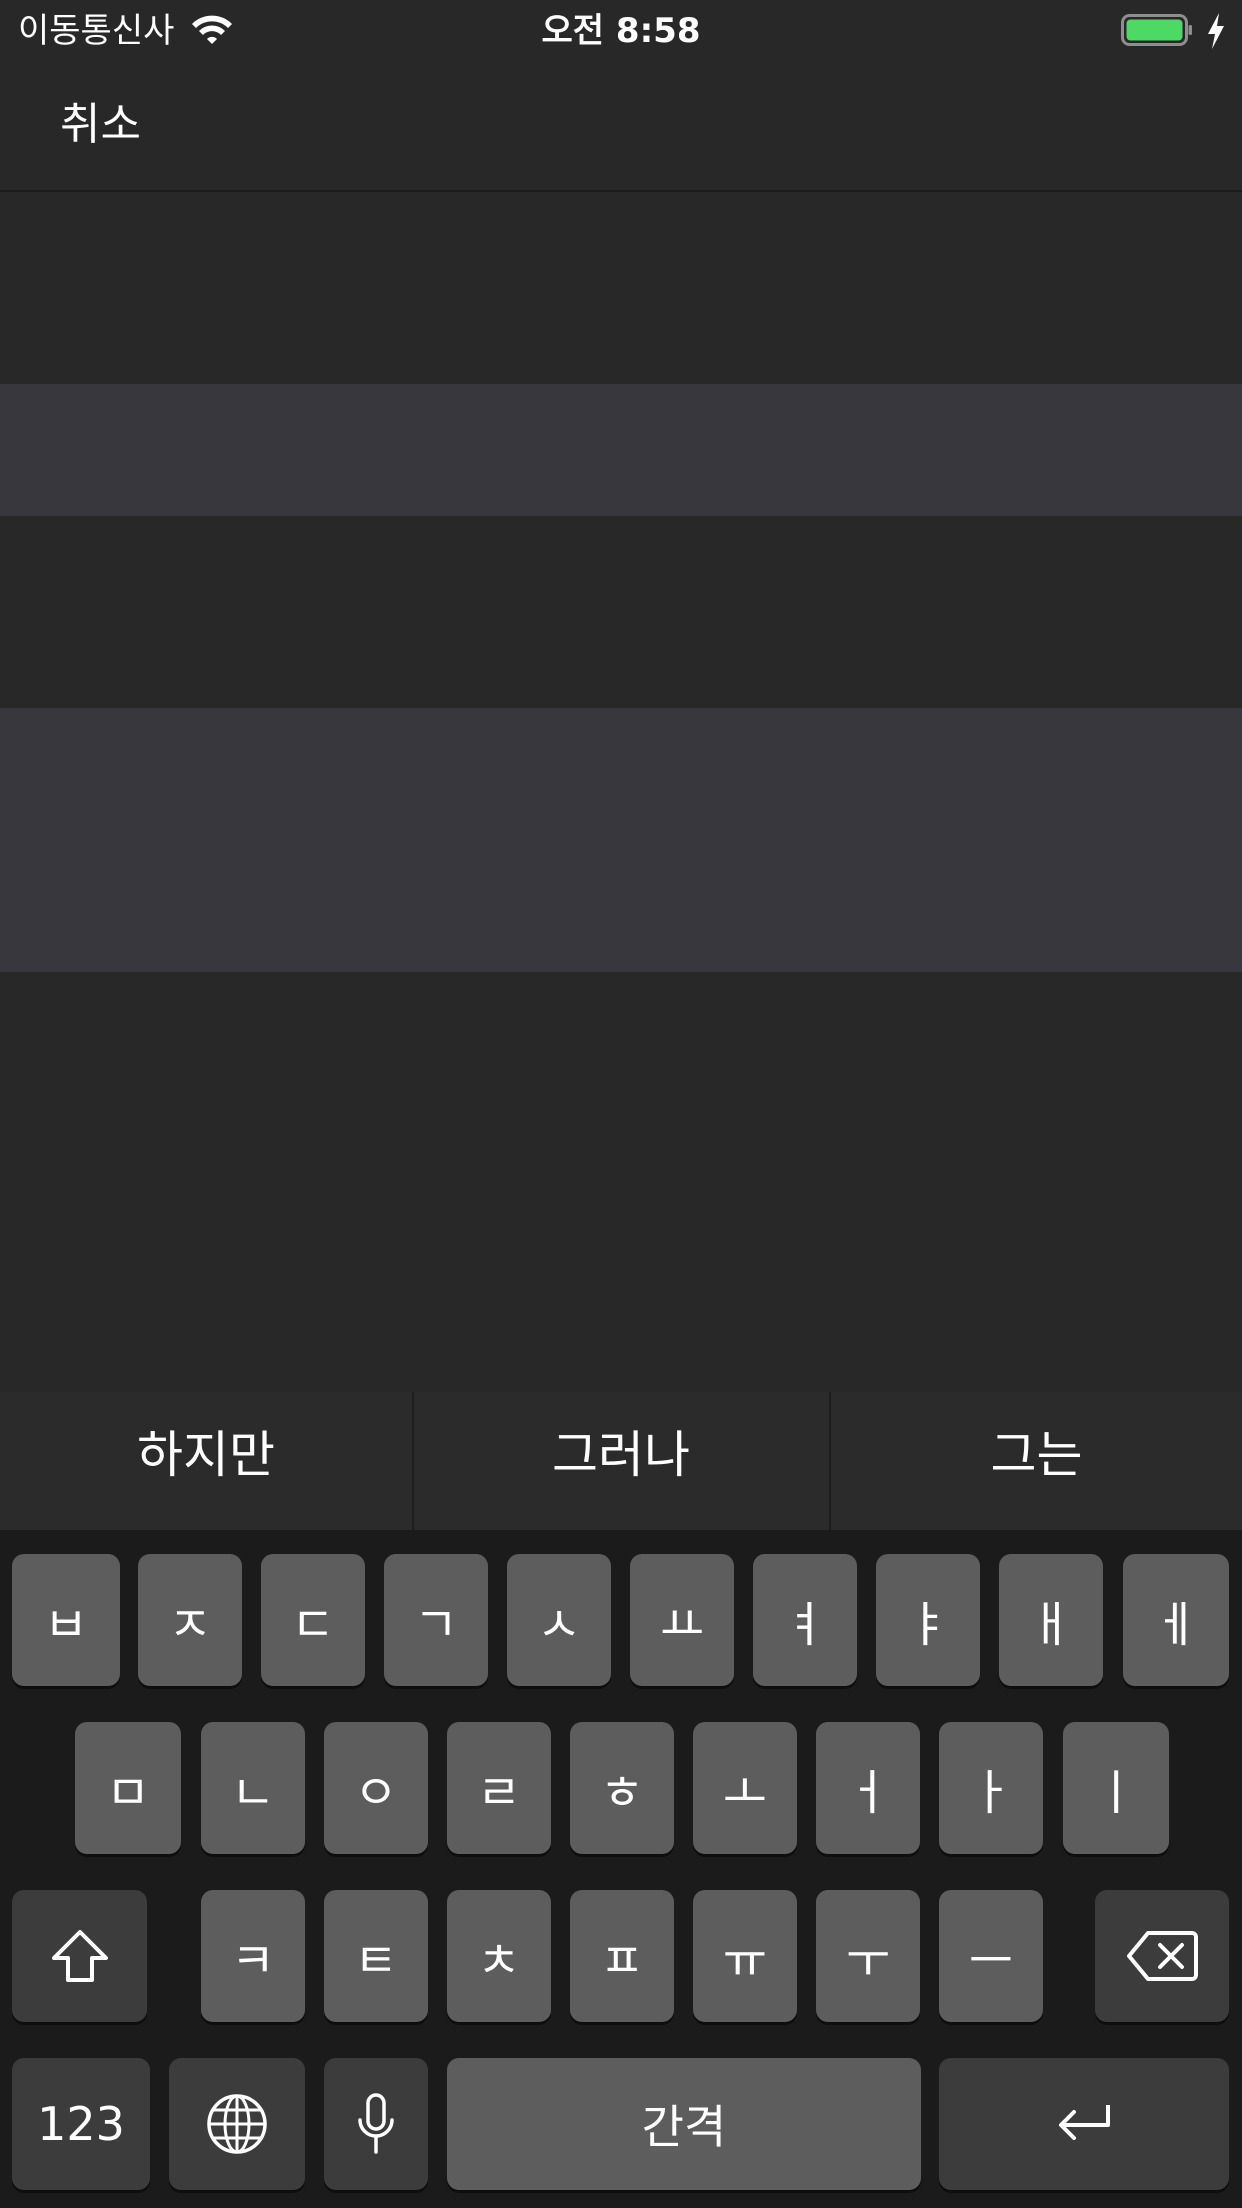 The height and width of the screenshot is (2208, 1242). I want to click on key: ㅏ, so click(991, 1788).